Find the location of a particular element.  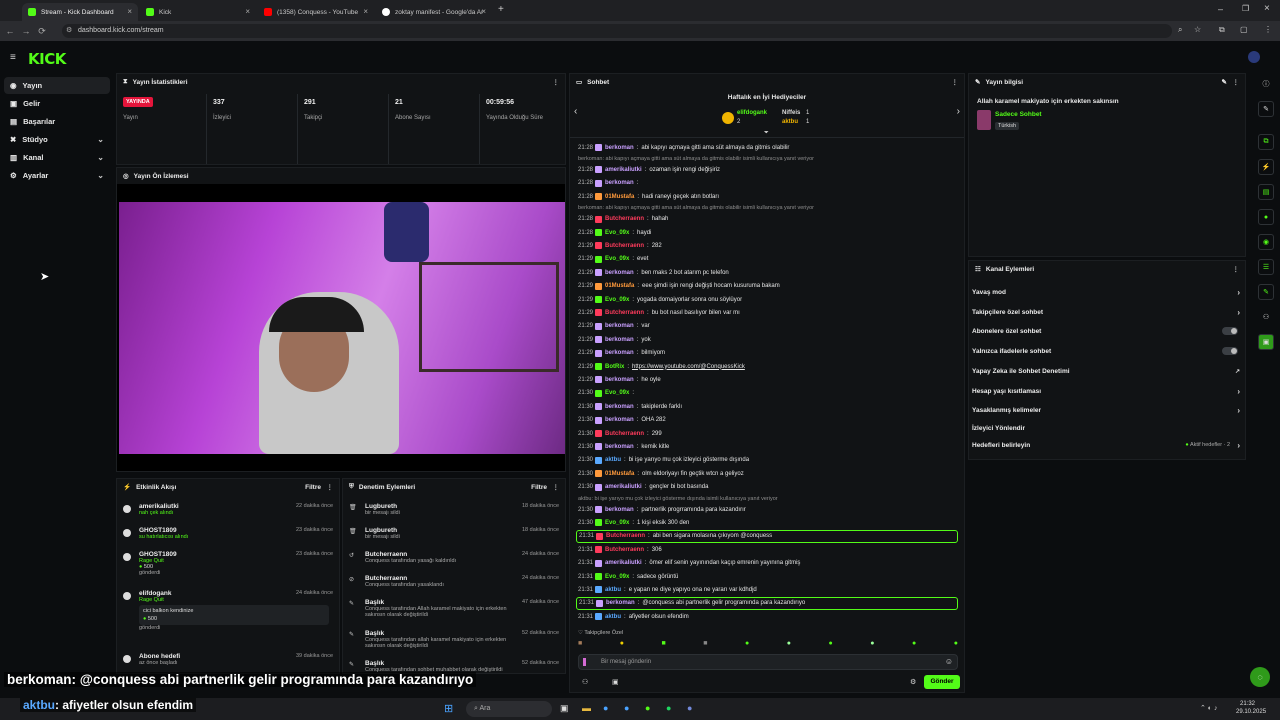

chat-bubble-icon: ● is located at coordinates (1266, 217).